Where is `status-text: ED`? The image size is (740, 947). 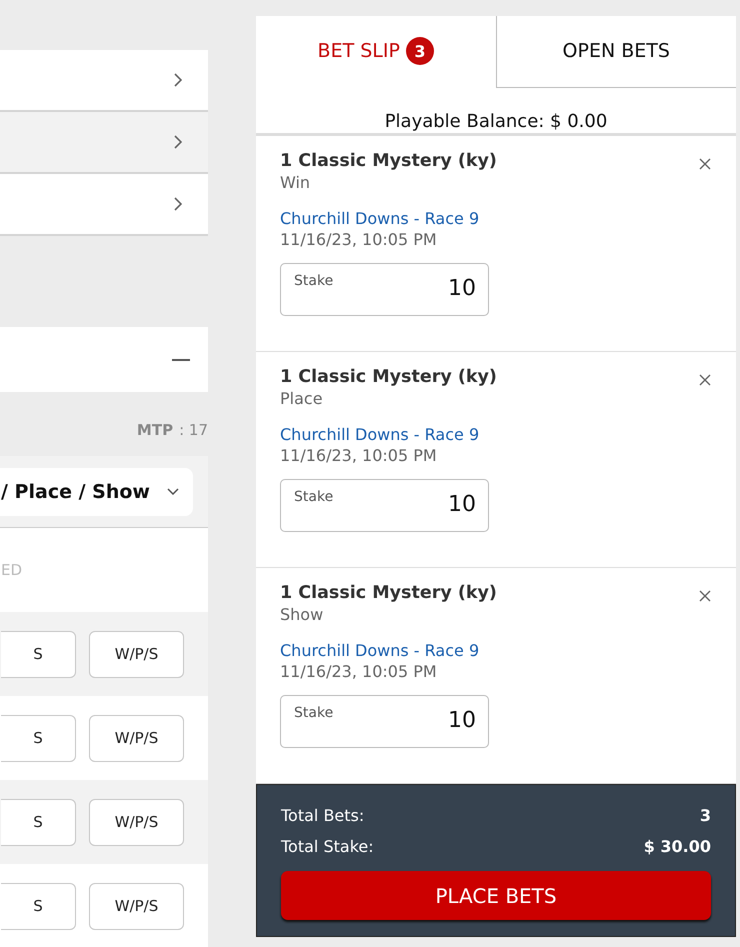
status-text: ED is located at coordinates (11, 570).